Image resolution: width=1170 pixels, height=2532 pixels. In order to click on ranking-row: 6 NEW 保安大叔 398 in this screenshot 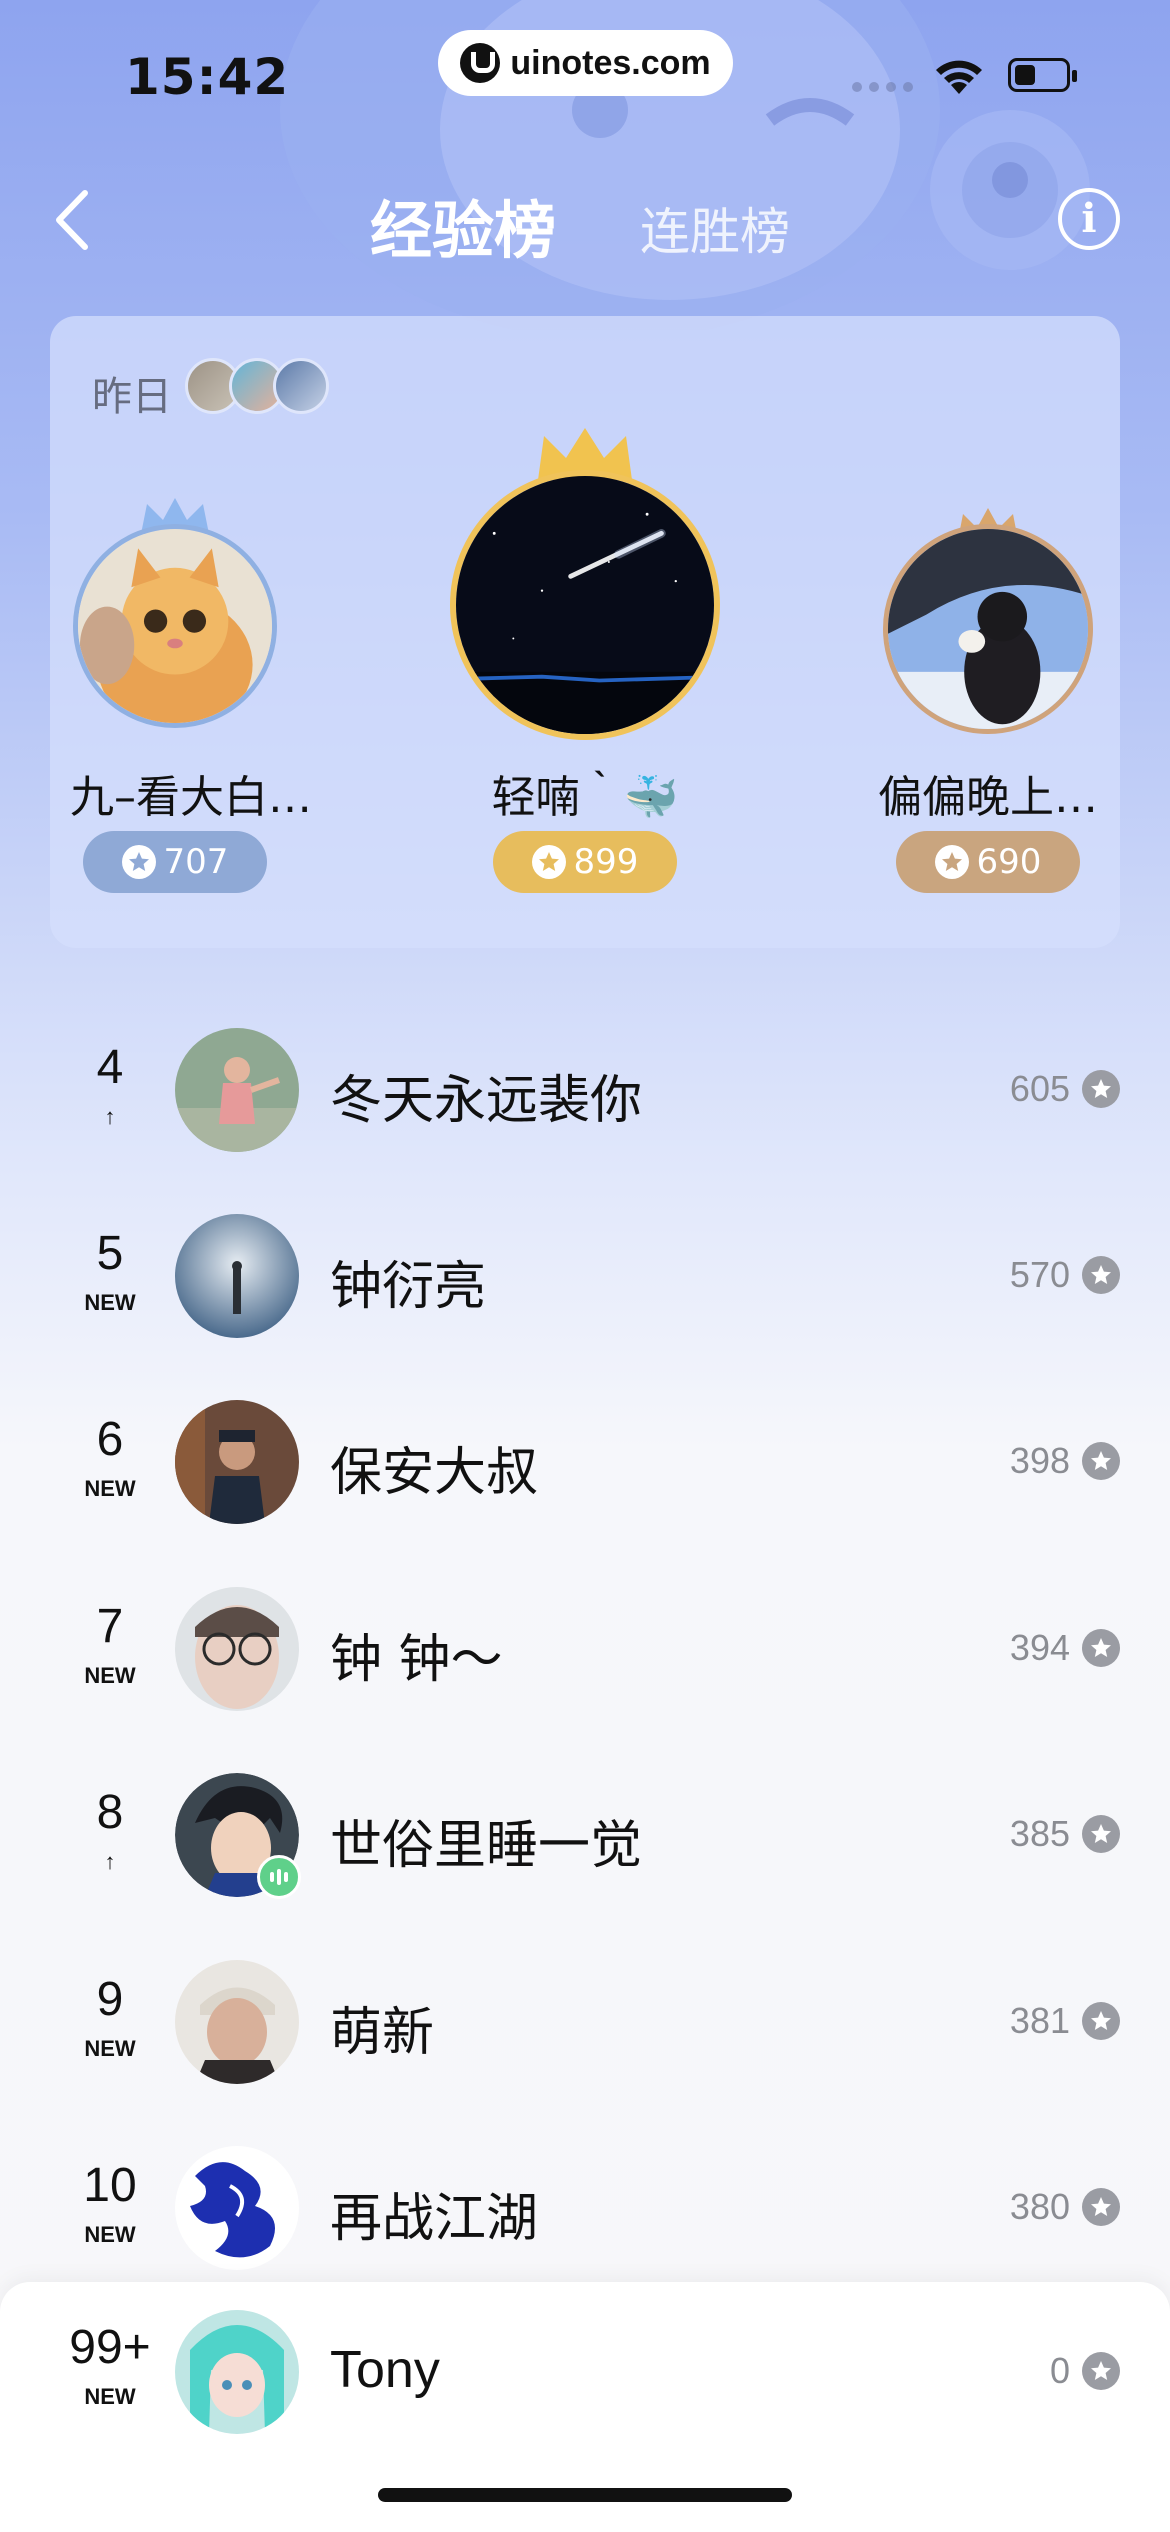, I will do `click(585, 1480)`.